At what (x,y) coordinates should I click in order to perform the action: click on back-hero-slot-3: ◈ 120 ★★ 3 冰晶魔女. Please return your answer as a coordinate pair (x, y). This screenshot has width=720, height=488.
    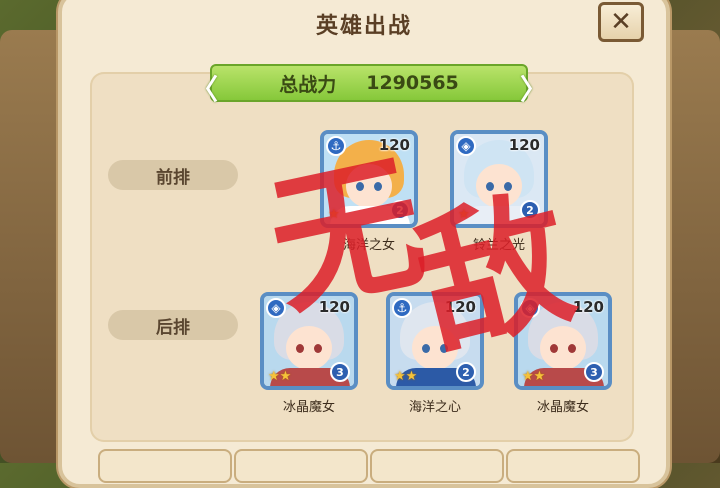
    Looking at the image, I should click on (563, 353).